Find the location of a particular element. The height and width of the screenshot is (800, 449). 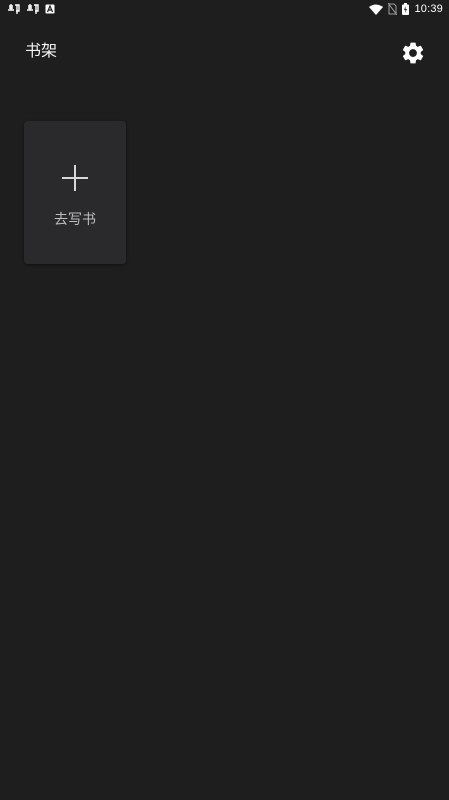

font-a-icon is located at coordinates (50, 9).